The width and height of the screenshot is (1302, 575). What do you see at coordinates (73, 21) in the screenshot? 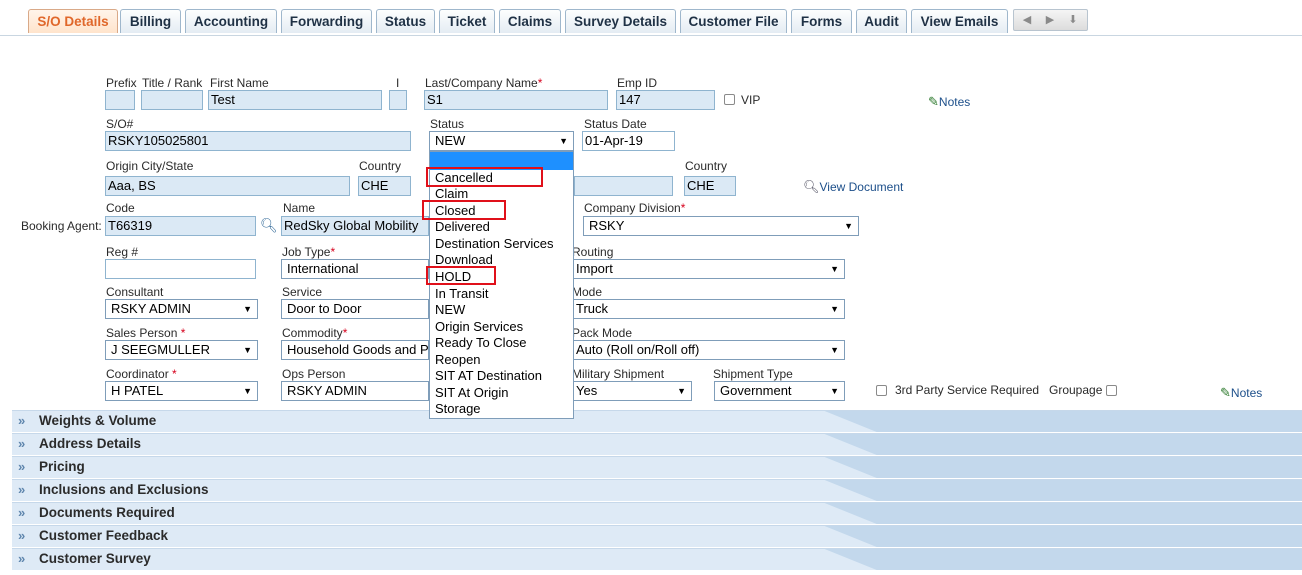
I see `tab-so-details: S/O Details` at bounding box center [73, 21].